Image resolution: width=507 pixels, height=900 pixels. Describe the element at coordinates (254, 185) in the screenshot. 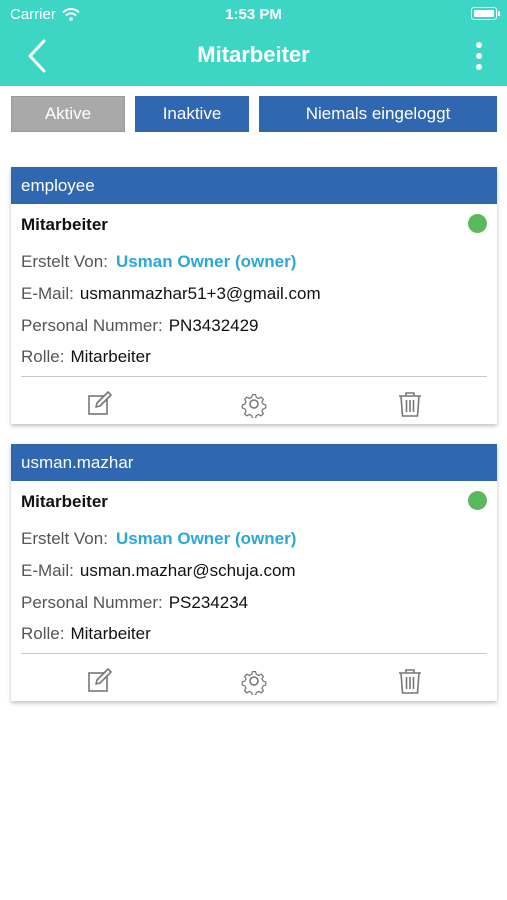

I see `employee-username: employee` at that location.